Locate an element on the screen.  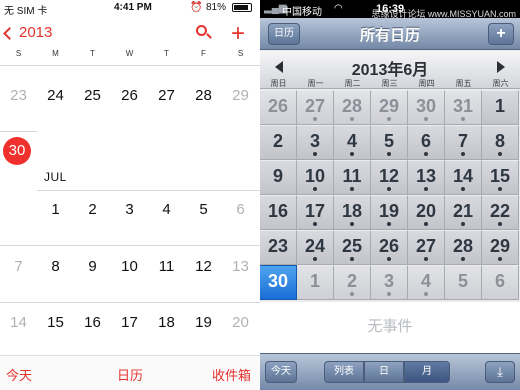
status-time: 4:41 PM is located at coordinates (133, 7).